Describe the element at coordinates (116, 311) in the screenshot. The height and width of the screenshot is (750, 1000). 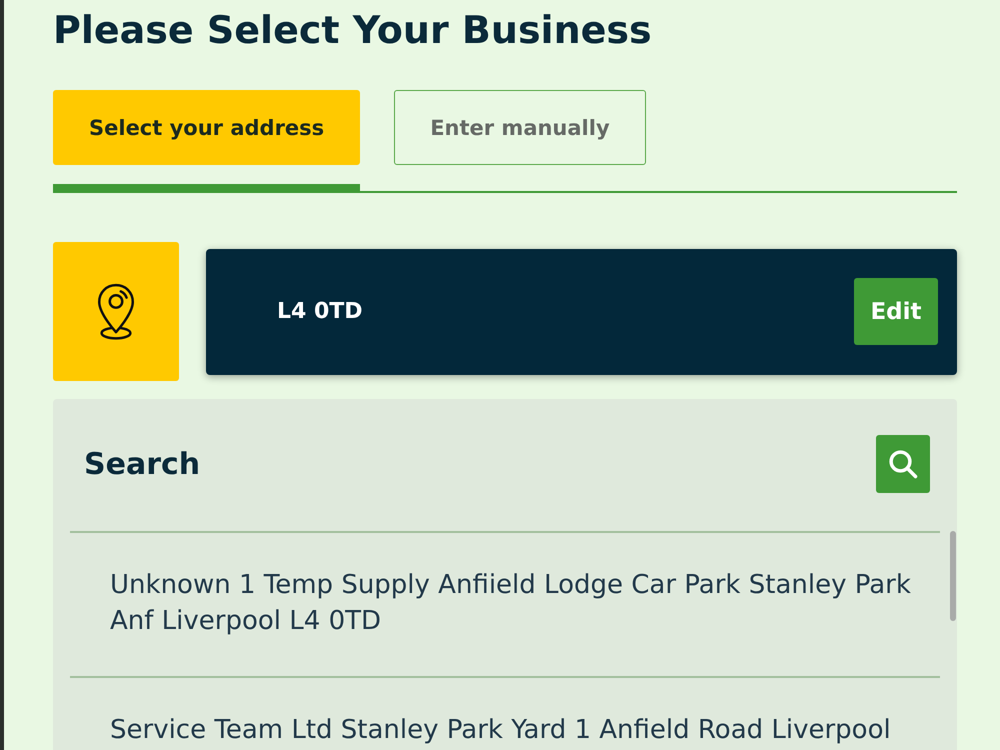
I see `location-pin-icon` at that location.